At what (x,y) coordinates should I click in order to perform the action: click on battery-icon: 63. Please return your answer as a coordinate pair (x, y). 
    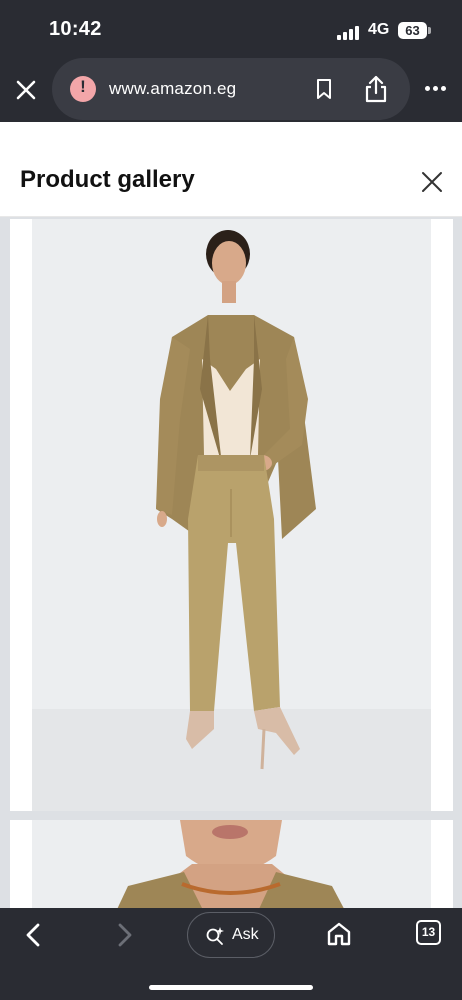
    Looking at the image, I should click on (412, 30).